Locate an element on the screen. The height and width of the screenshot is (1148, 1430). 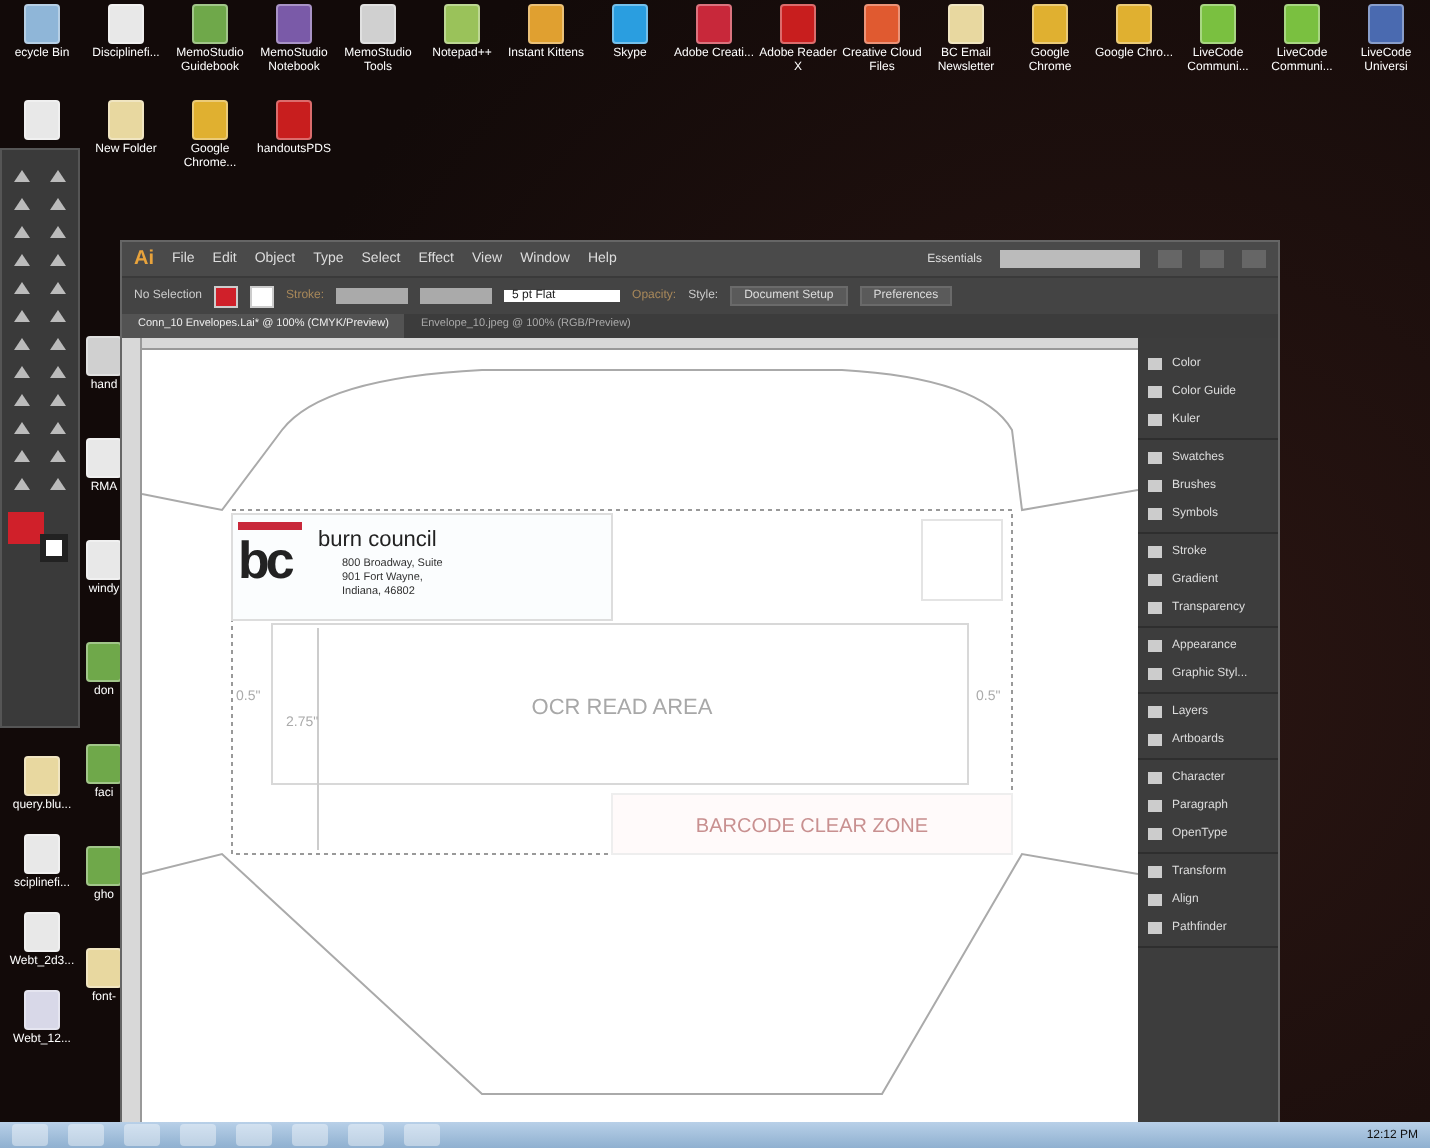
stroke-weight-field is located at coordinates (372, 296).